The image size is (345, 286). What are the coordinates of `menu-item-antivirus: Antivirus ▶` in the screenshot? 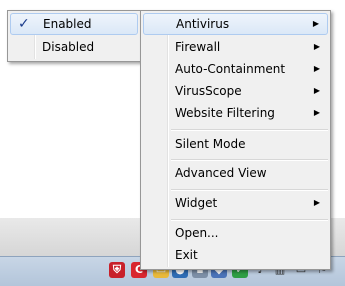 It's located at (235, 24).